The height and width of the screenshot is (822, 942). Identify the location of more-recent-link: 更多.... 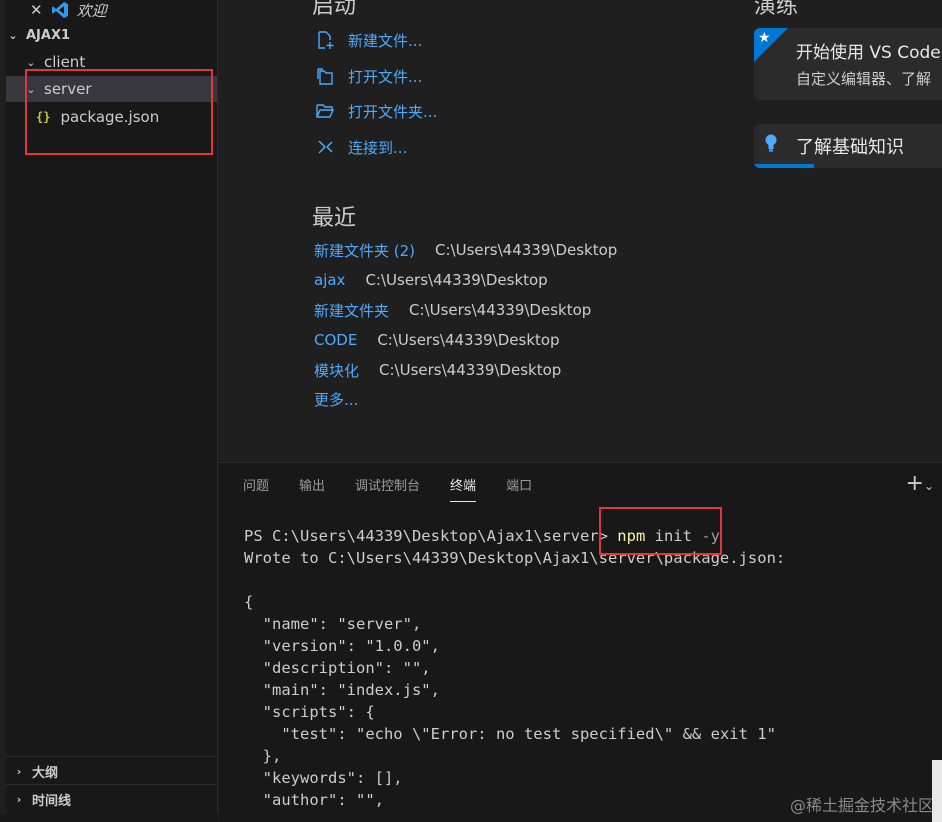
(336, 399).